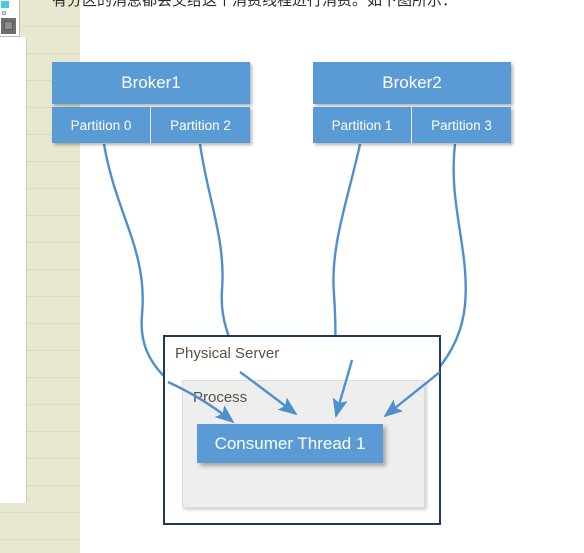 The height and width of the screenshot is (553, 584). Describe the element at coordinates (412, 83) in the screenshot. I see `broker-header-2: Broker2` at that location.